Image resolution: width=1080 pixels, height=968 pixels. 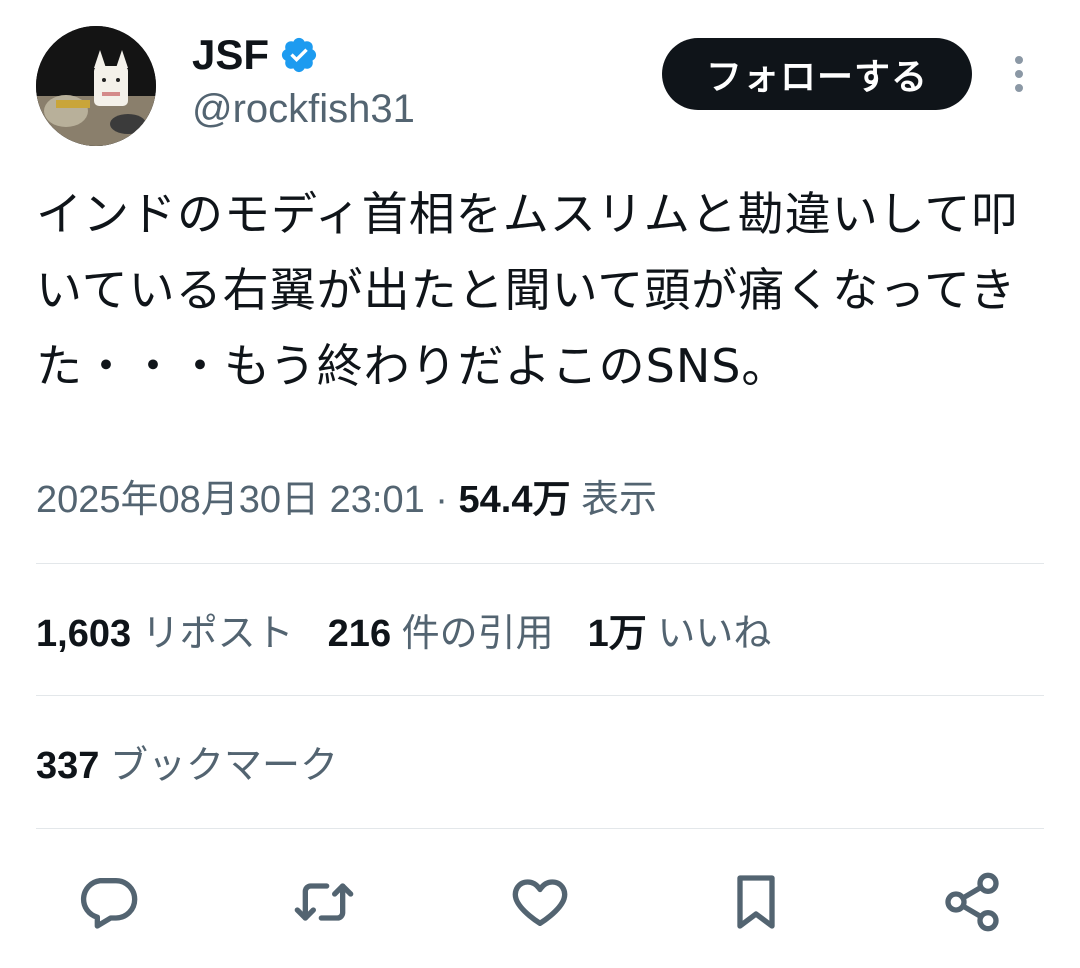 I want to click on tweet-timestamp: 2025年08月30日 23:01, so click(x=230, y=500).